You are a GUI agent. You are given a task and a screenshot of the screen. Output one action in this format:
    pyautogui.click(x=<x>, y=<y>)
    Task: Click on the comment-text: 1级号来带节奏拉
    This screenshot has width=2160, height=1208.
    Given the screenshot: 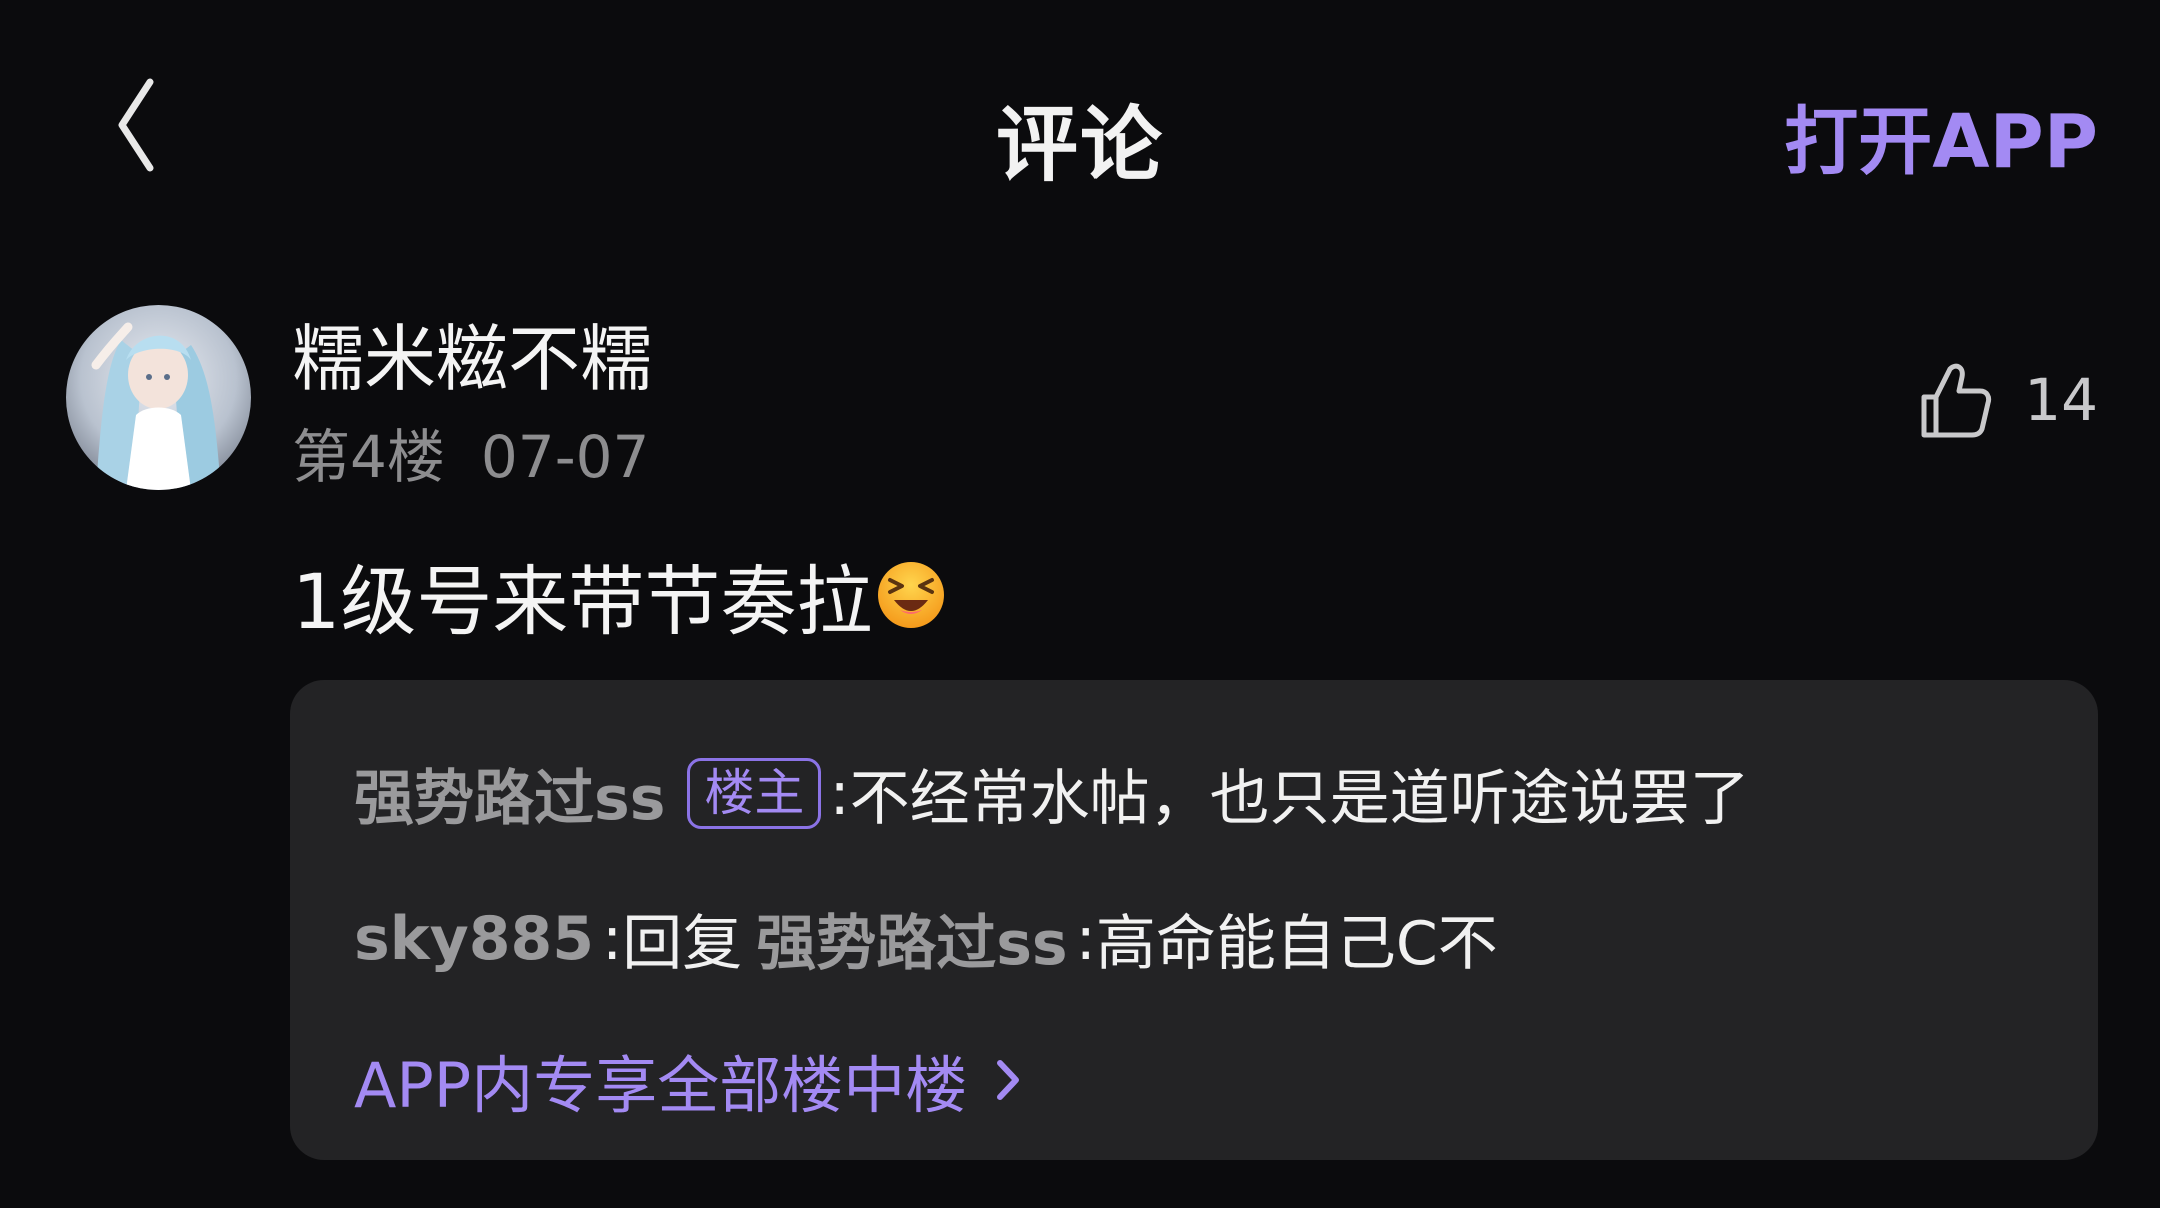 What is the action you would take?
    pyautogui.click(x=582, y=601)
    